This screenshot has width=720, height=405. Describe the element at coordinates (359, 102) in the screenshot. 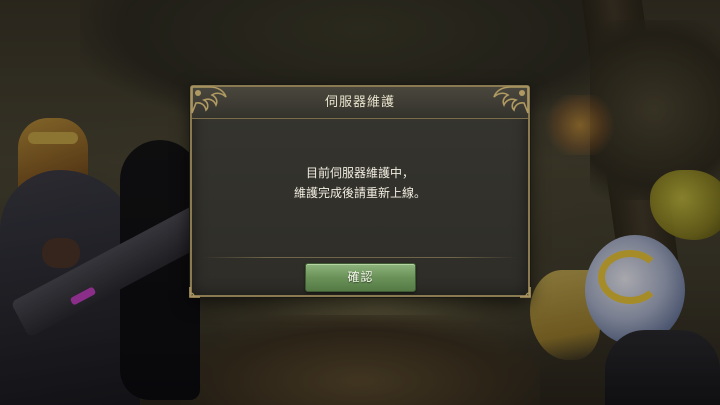

I see `dialog-title: 伺服器維護` at that location.